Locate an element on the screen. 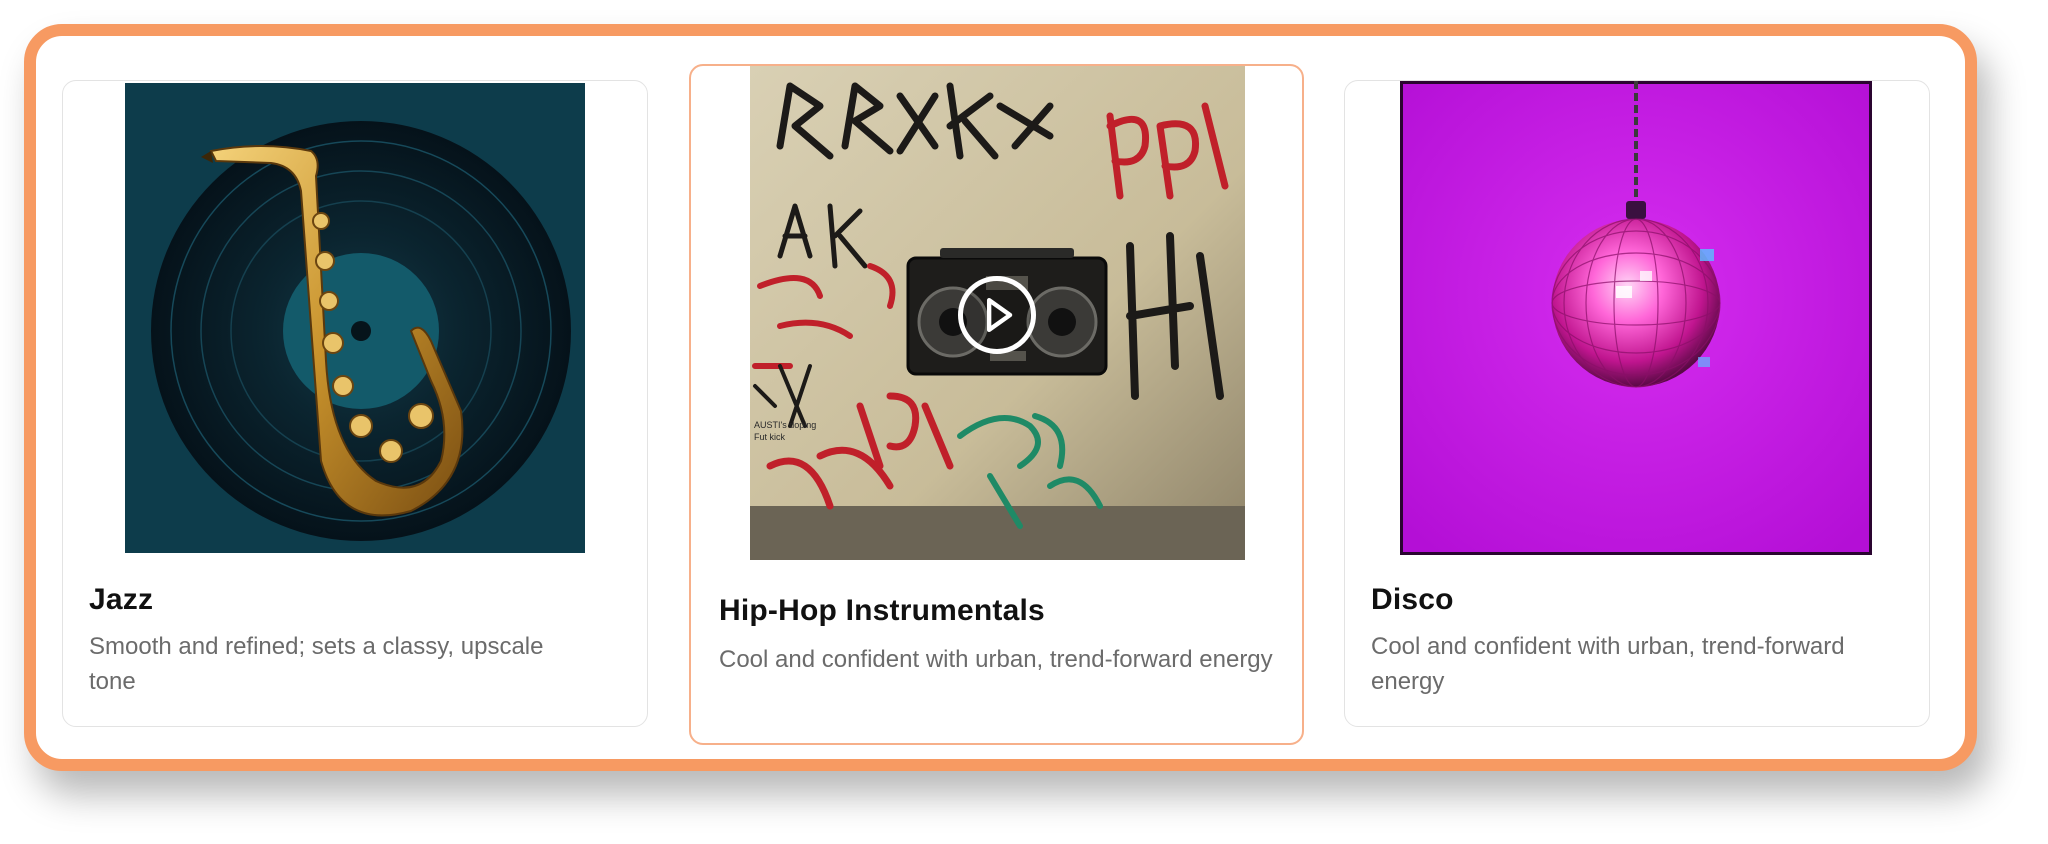 This screenshot has height=844, width=2048. card-title: Disco is located at coordinates (1412, 599).